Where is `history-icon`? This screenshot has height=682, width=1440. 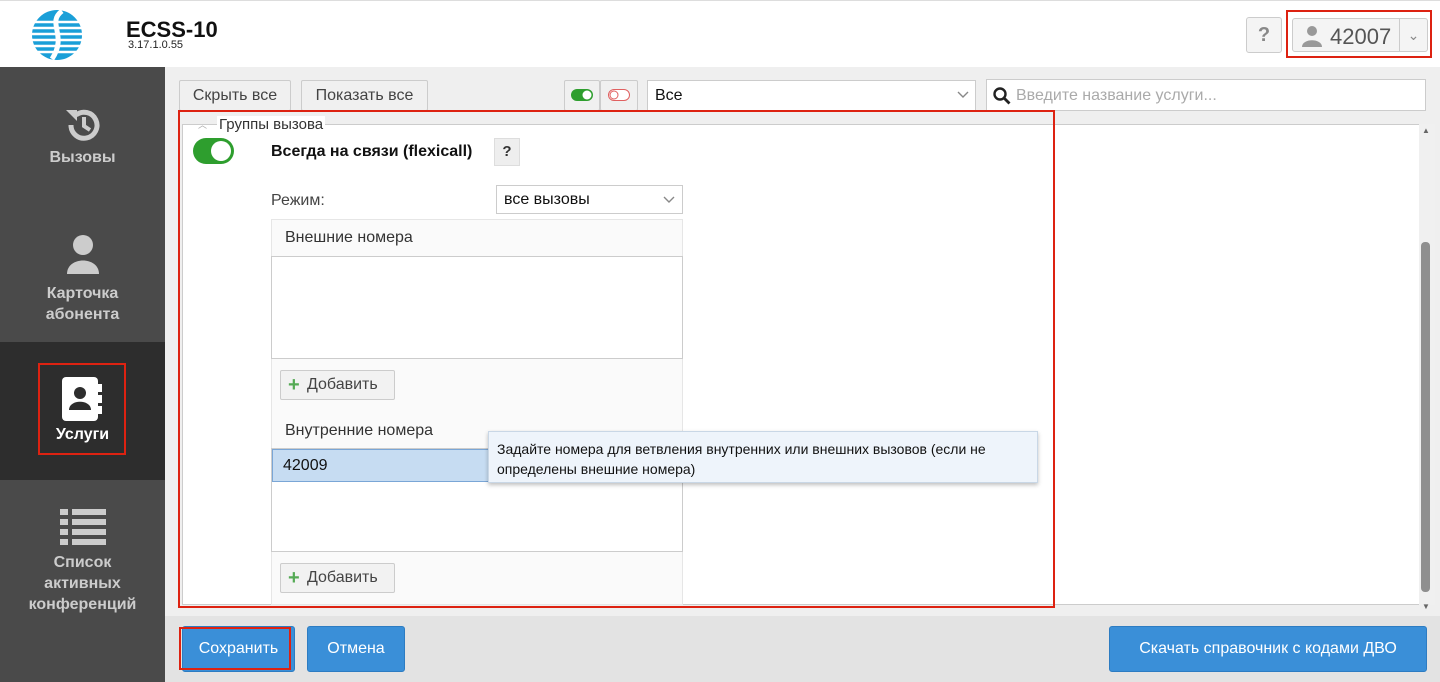
history-icon is located at coordinates (83, 125).